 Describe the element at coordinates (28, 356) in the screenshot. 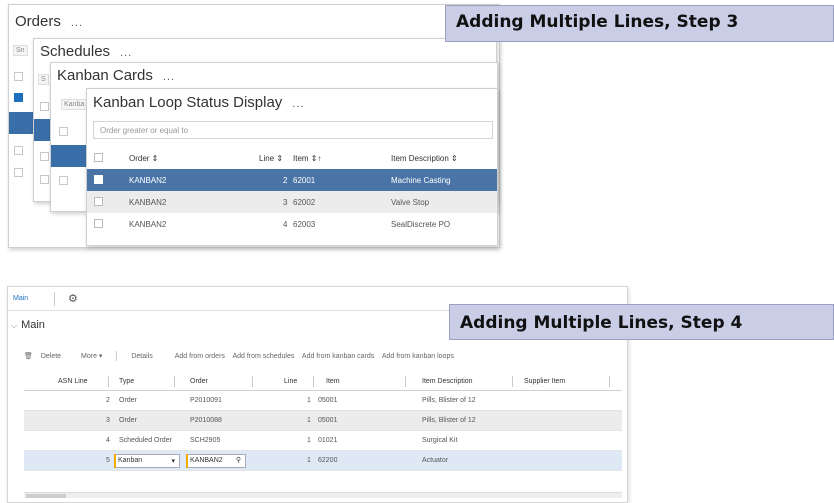

I see `trash-icon: 🗑` at that location.